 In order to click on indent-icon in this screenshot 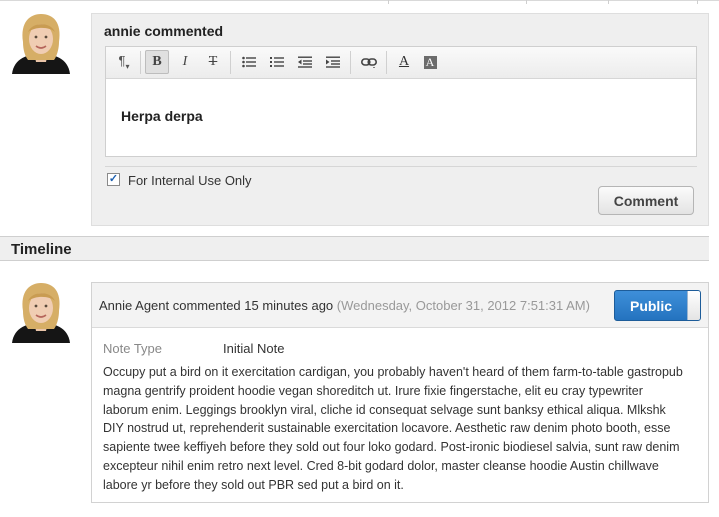, I will do `click(333, 62)`.